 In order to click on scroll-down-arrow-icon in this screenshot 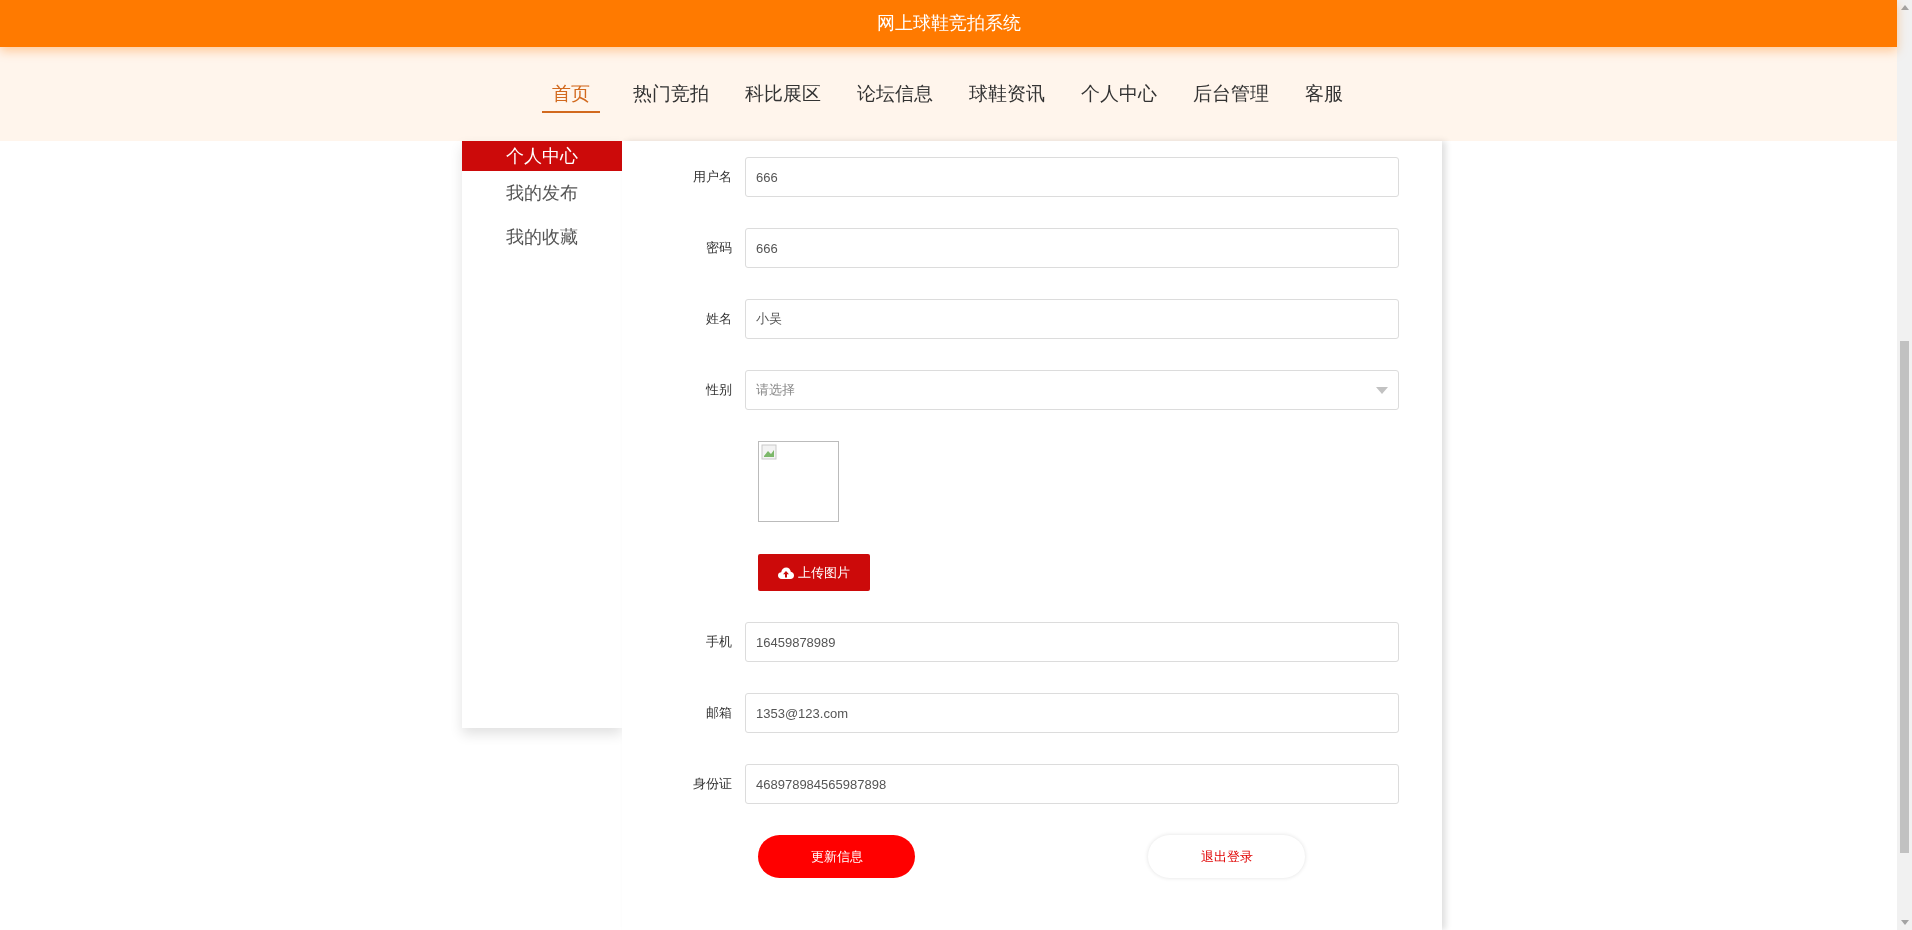, I will do `click(1904, 922)`.